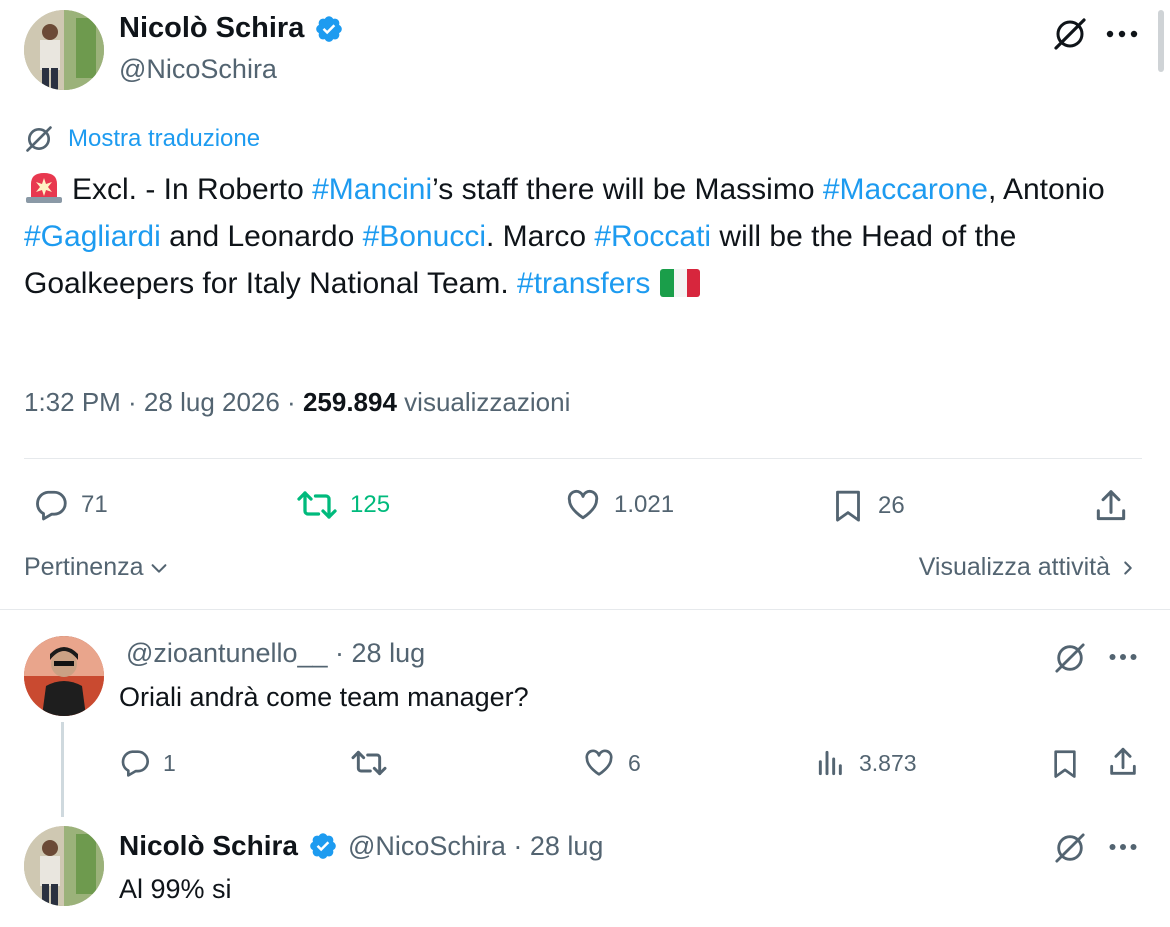 The image size is (1170, 927). I want to click on siren-emoji-icon, so click(44, 188).